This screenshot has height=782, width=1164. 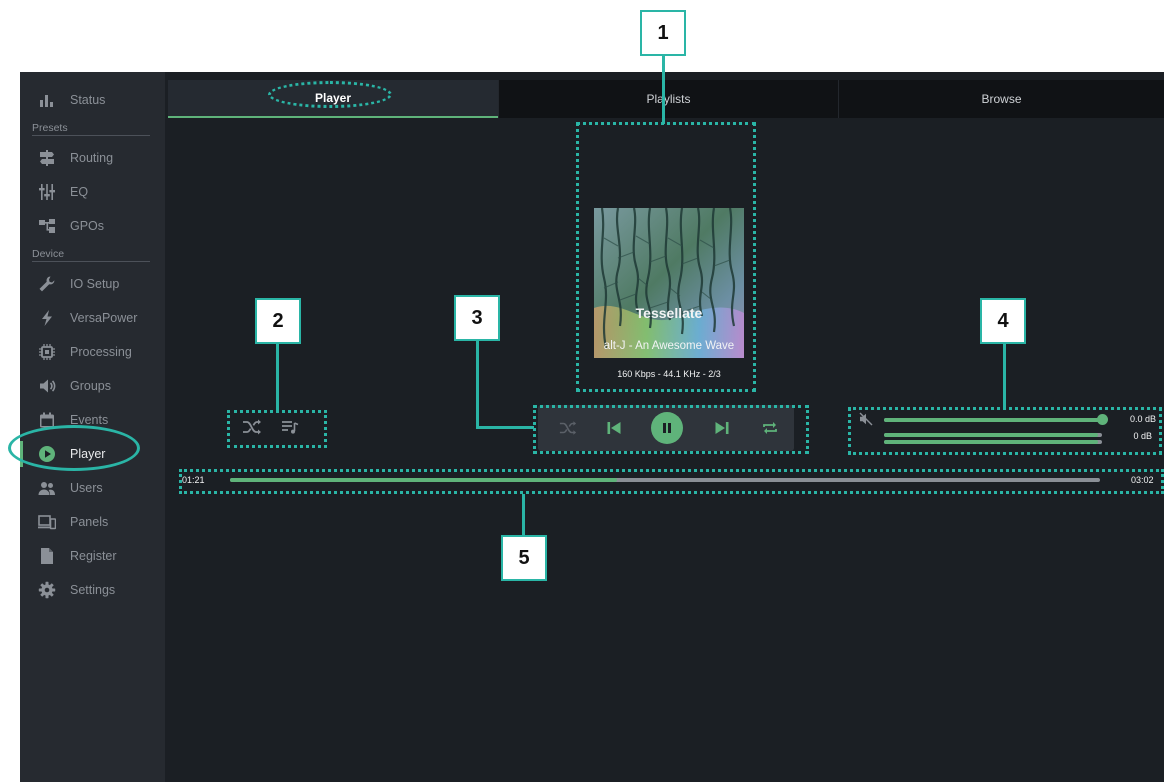 I want to click on sidebar-item-label: GPOs, so click(x=87, y=226).